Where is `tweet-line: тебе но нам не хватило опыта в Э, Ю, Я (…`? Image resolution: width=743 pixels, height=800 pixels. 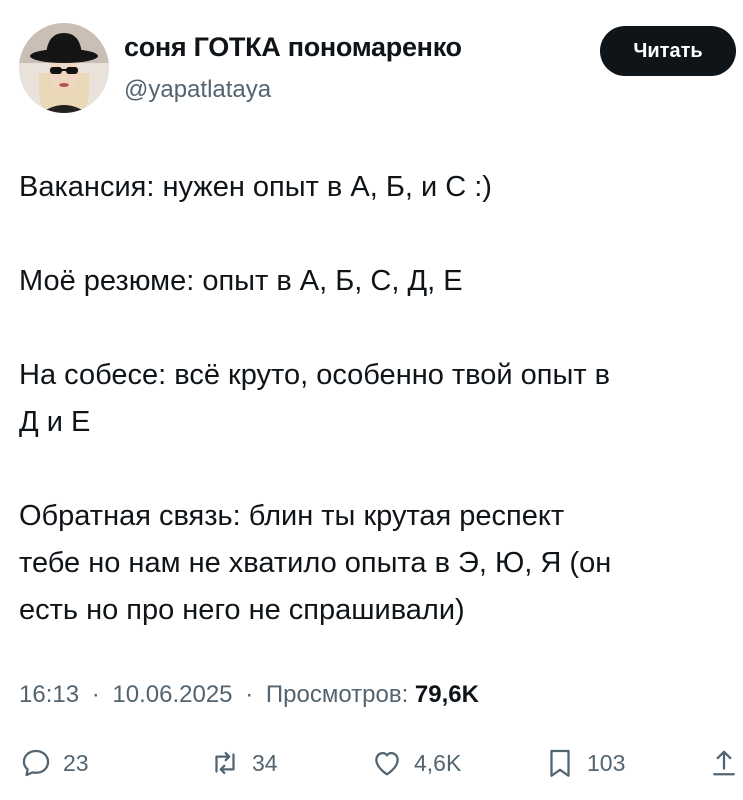
tweet-line: тебе но нам не хватило опыта в Э, Ю, Я (… is located at coordinates (315, 563).